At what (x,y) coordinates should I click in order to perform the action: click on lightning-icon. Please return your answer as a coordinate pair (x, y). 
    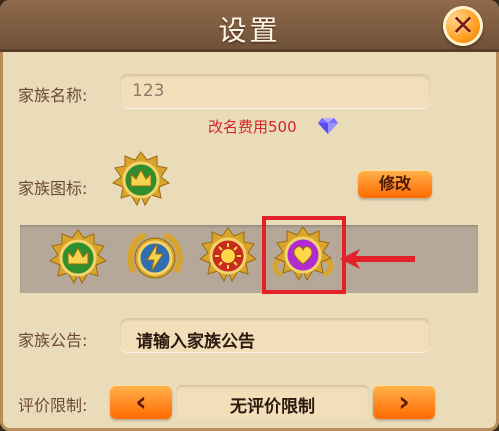
    Looking at the image, I should click on (155, 256).